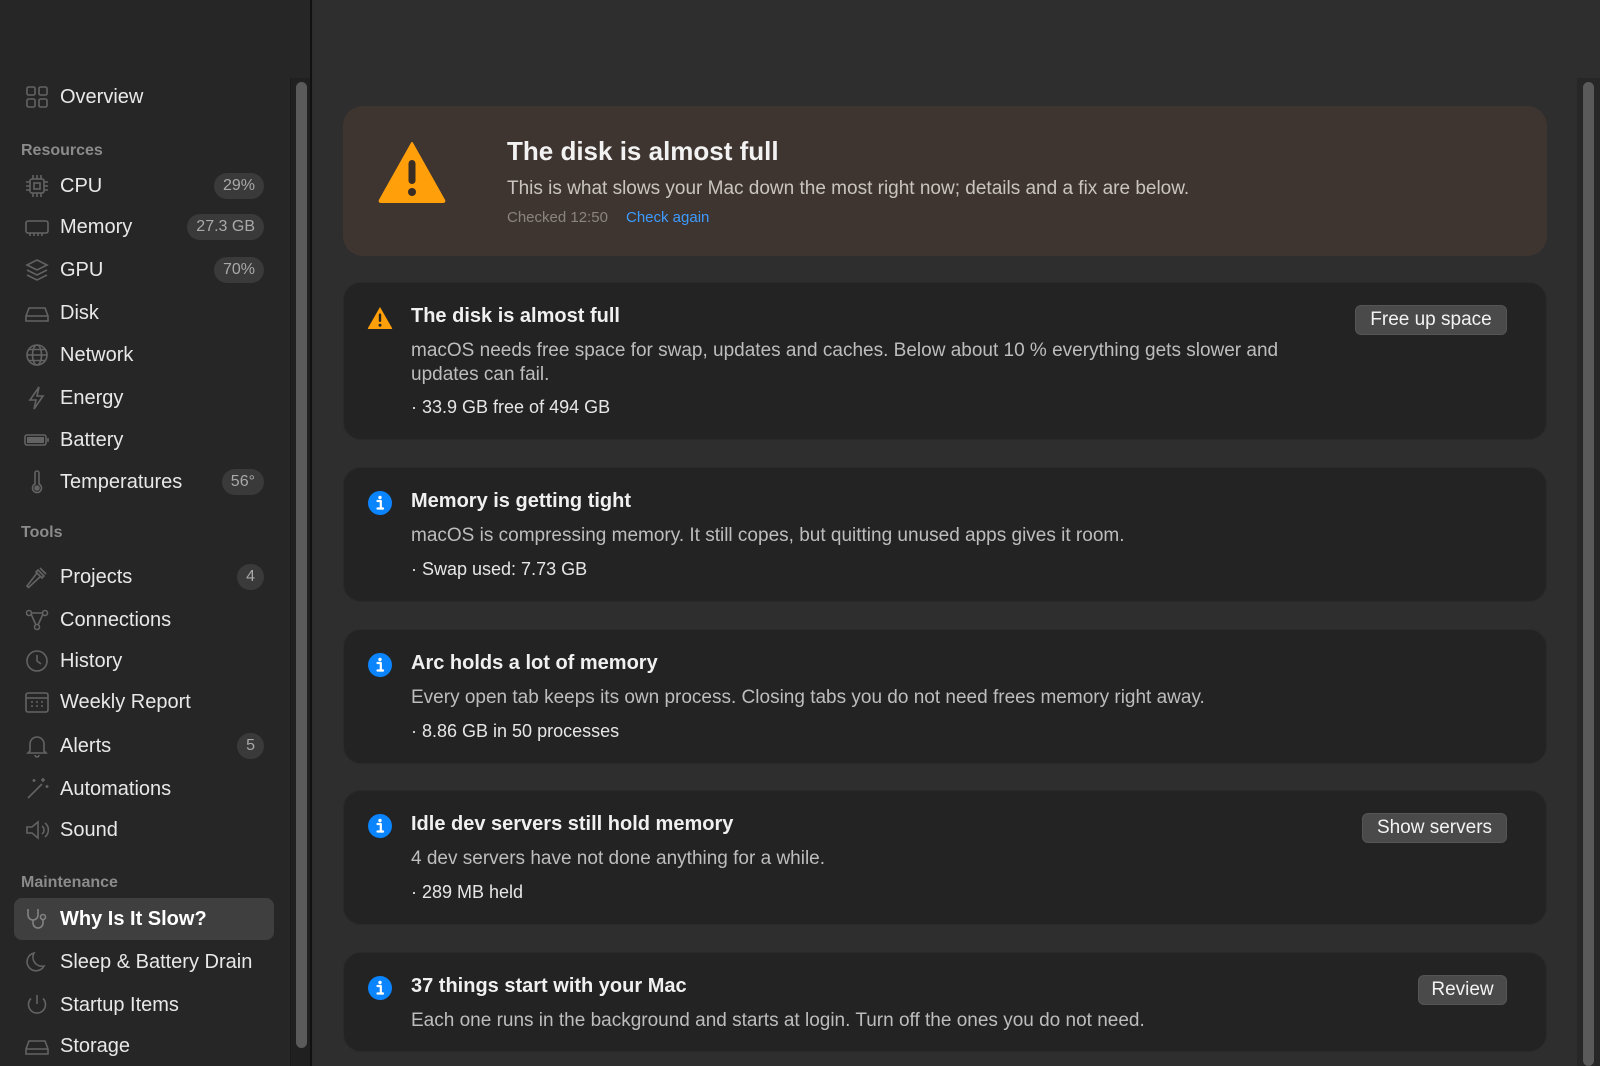 The height and width of the screenshot is (1066, 1600). I want to click on sidebar-item-automations: Automations, so click(144, 789).